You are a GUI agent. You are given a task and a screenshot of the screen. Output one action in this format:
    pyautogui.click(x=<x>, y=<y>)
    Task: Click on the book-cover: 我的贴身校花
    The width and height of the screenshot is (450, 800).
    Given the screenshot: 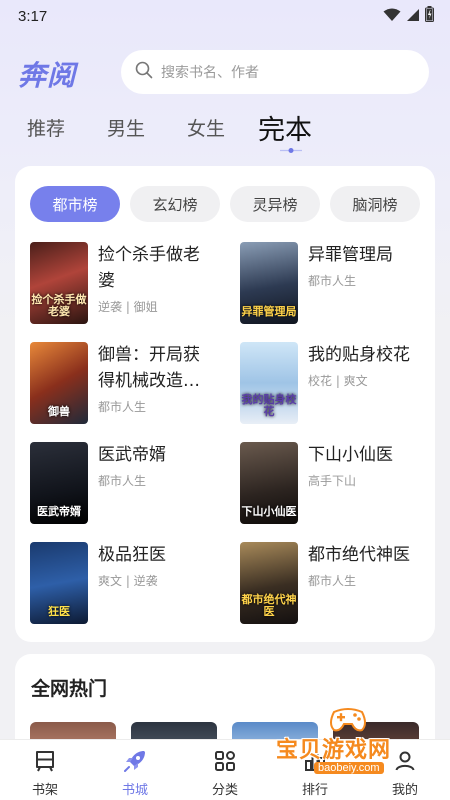 What is the action you would take?
    pyautogui.click(x=269, y=383)
    